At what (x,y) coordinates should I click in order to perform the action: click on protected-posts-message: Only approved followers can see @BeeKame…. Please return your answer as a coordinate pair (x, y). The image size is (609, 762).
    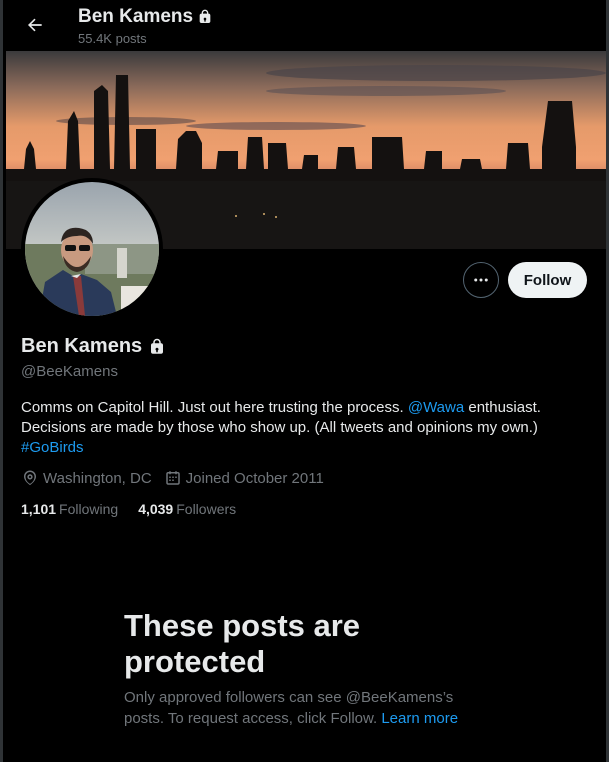
    Looking at the image, I should click on (304, 708).